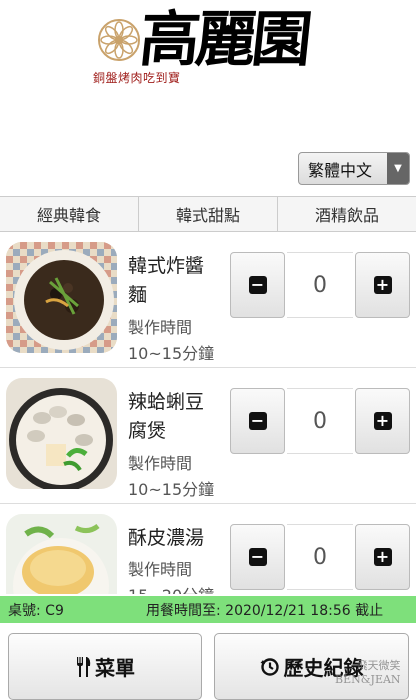 This screenshot has width=416, height=700. Describe the element at coordinates (398, 168) in the screenshot. I see `chevron-down-icon: ▼` at that location.